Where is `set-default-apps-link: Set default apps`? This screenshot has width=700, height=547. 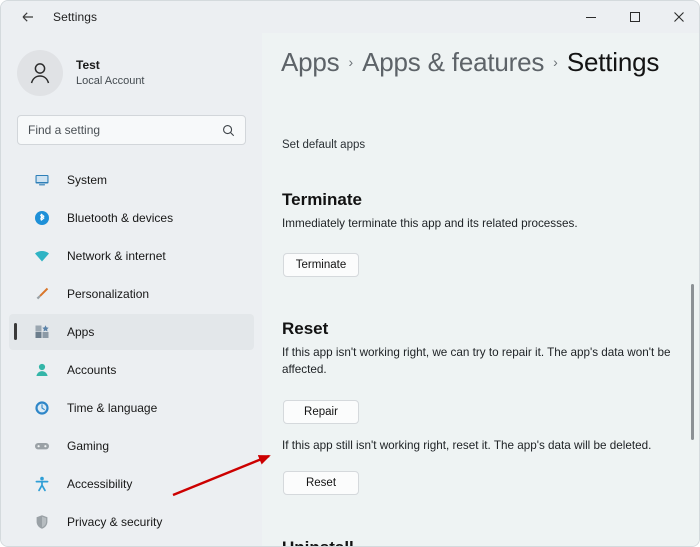
set-default-apps-link: Set default apps is located at coordinates (323, 145).